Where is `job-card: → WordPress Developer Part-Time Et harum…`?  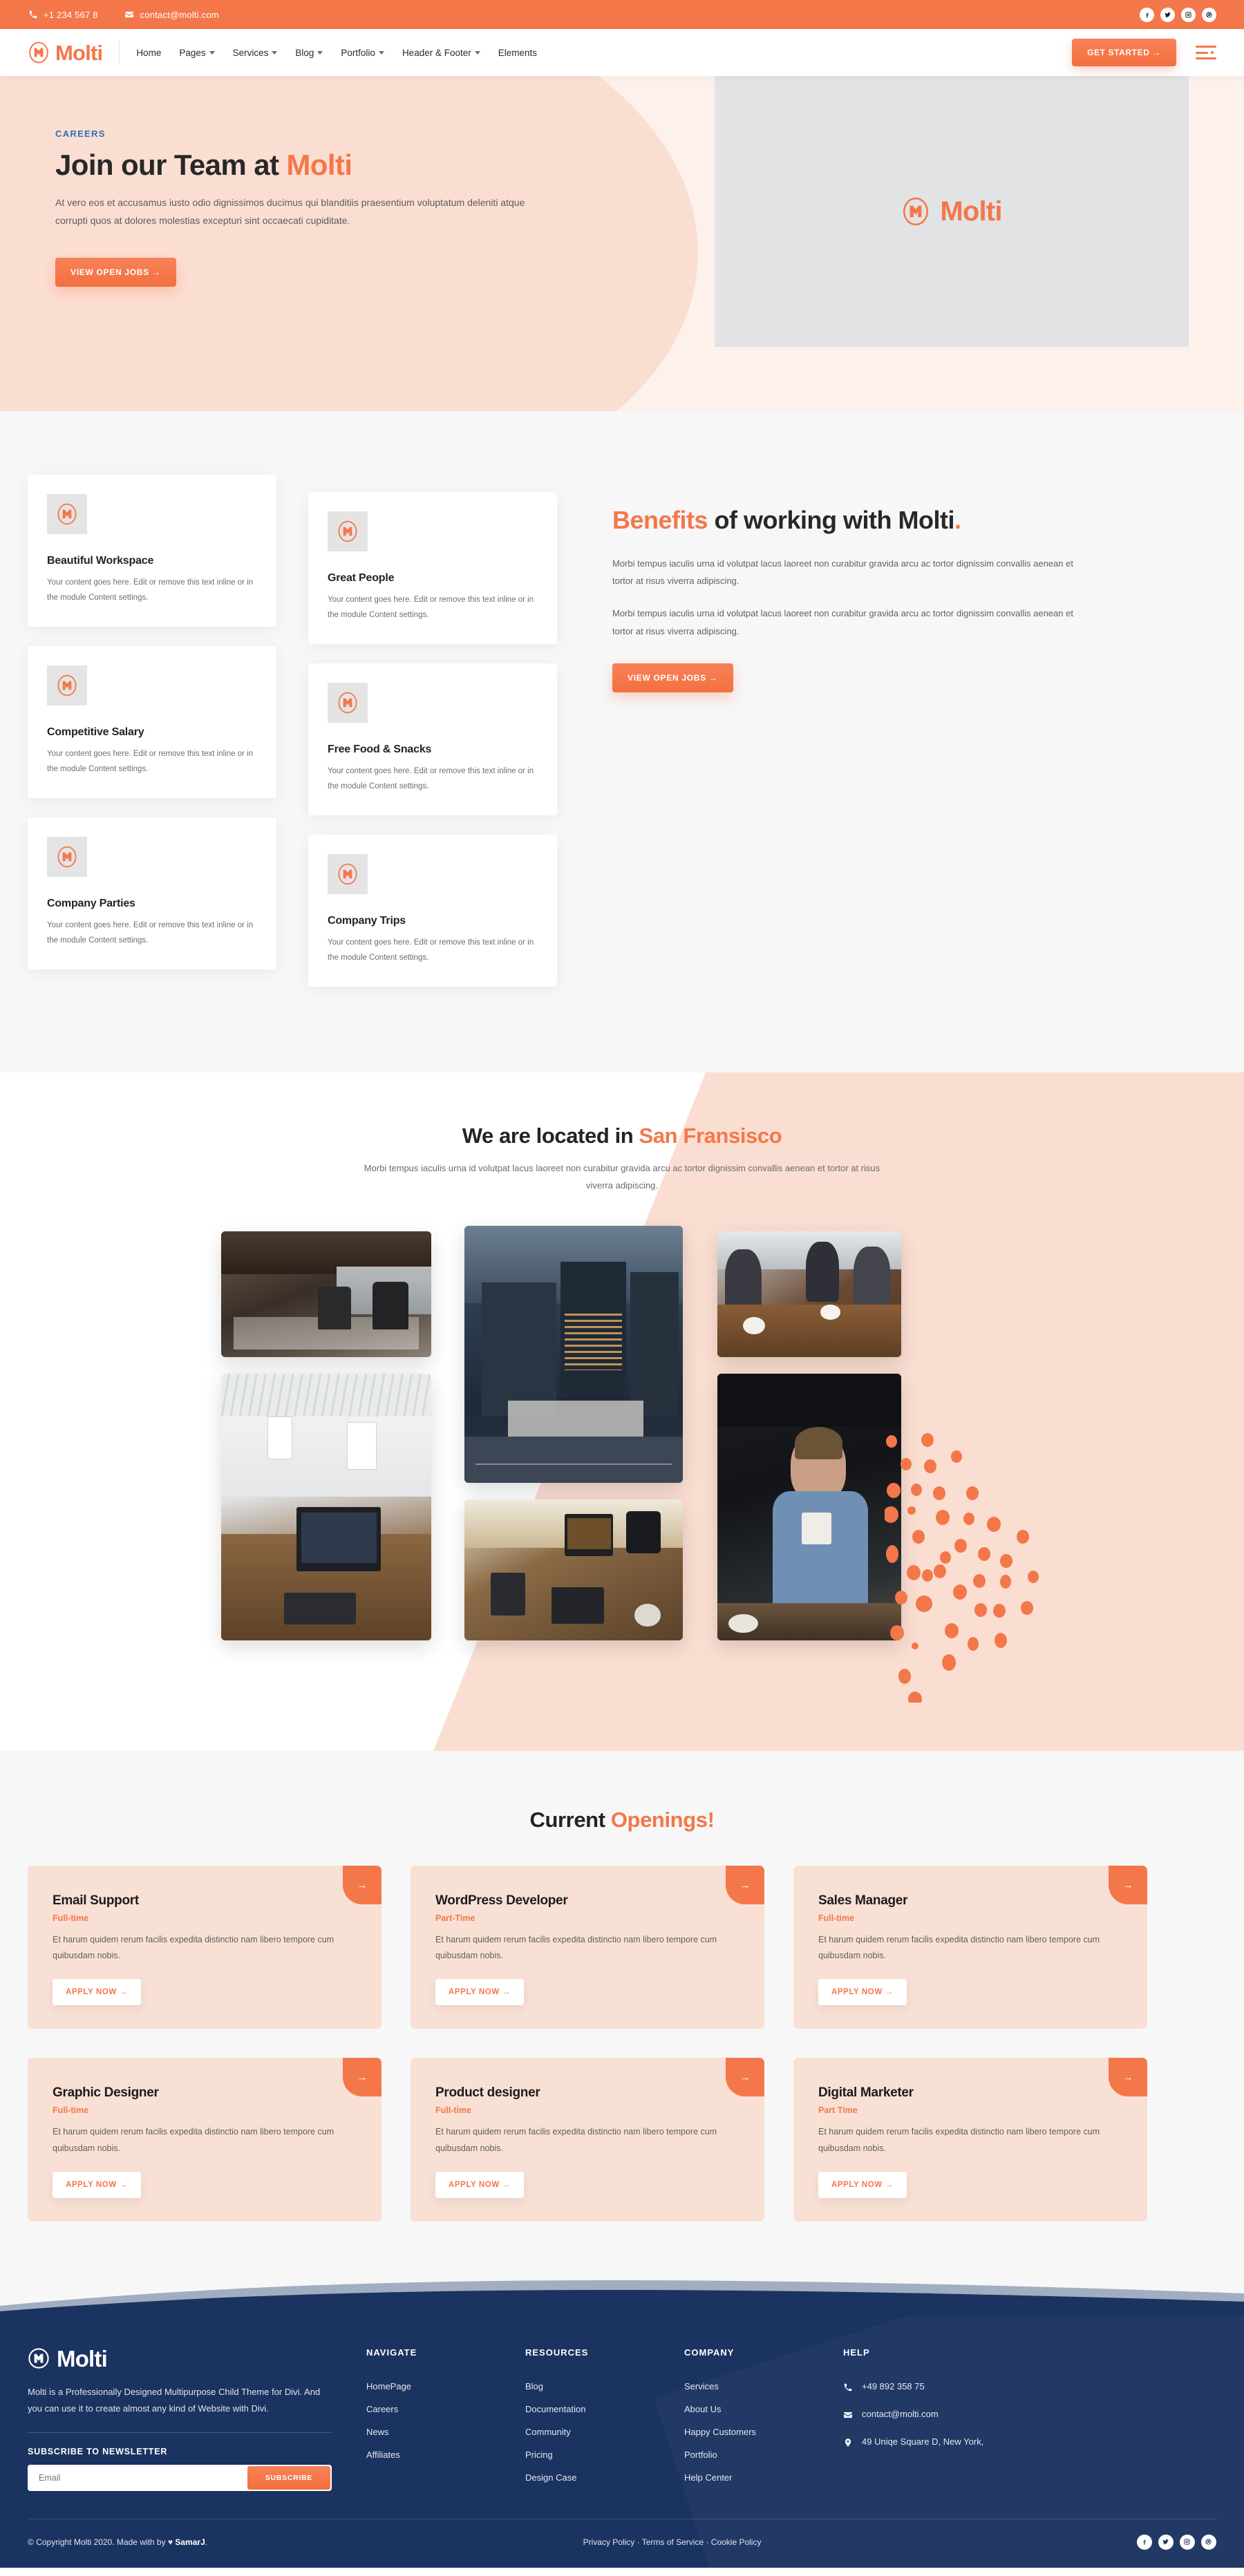 job-card: → WordPress Developer Part-Time Et harum… is located at coordinates (587, 1947).